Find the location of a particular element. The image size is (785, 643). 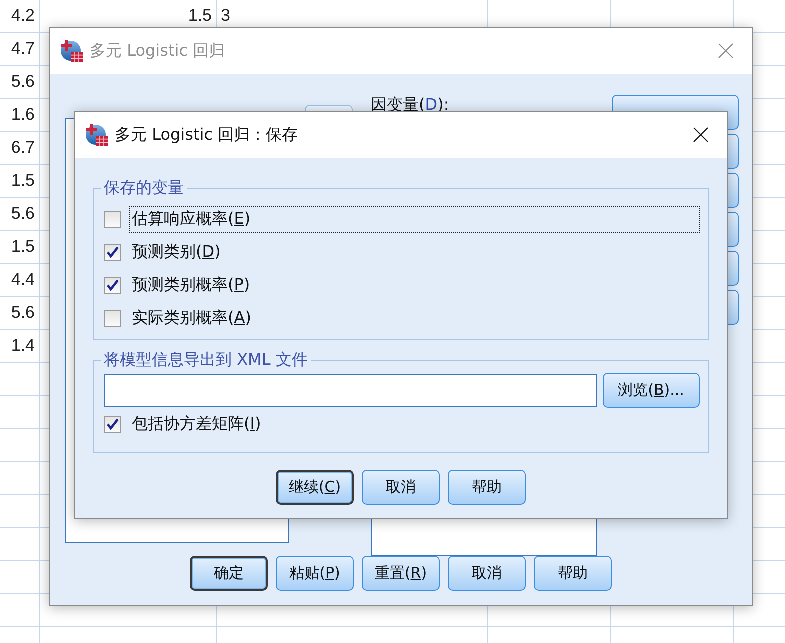

checkbox-label: 预测类别概率(P) is located at coordinates (192, 285).